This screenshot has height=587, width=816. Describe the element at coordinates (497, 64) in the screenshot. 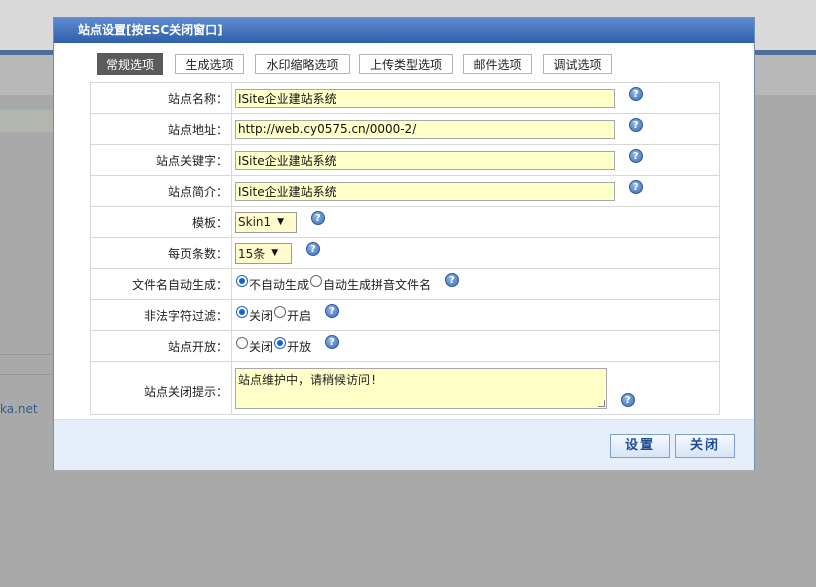

I see `tab-mail: 邮件选项` at that location.